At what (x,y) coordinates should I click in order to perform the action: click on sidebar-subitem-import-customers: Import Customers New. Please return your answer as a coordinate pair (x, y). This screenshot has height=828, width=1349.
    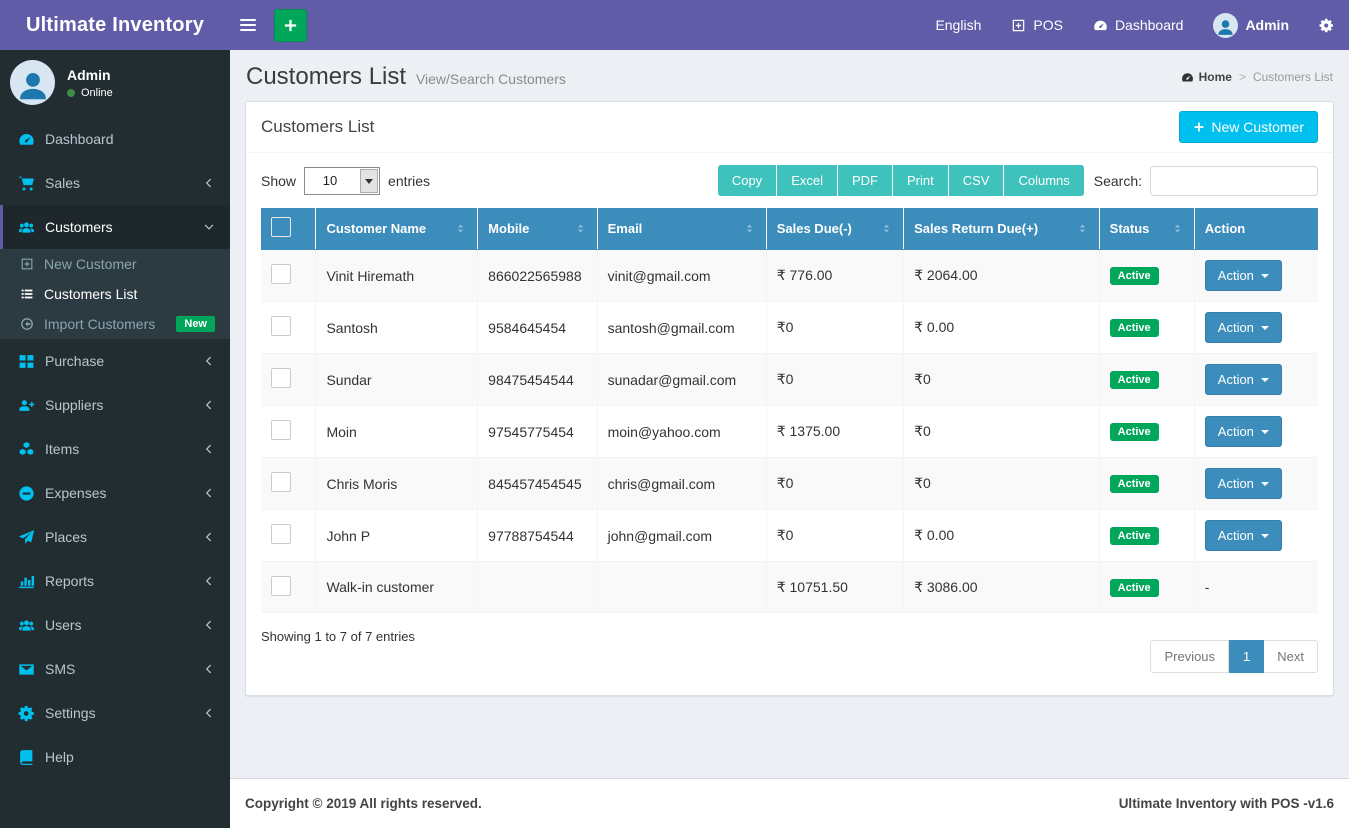
    Looking at the image, I should click on (115, 324).